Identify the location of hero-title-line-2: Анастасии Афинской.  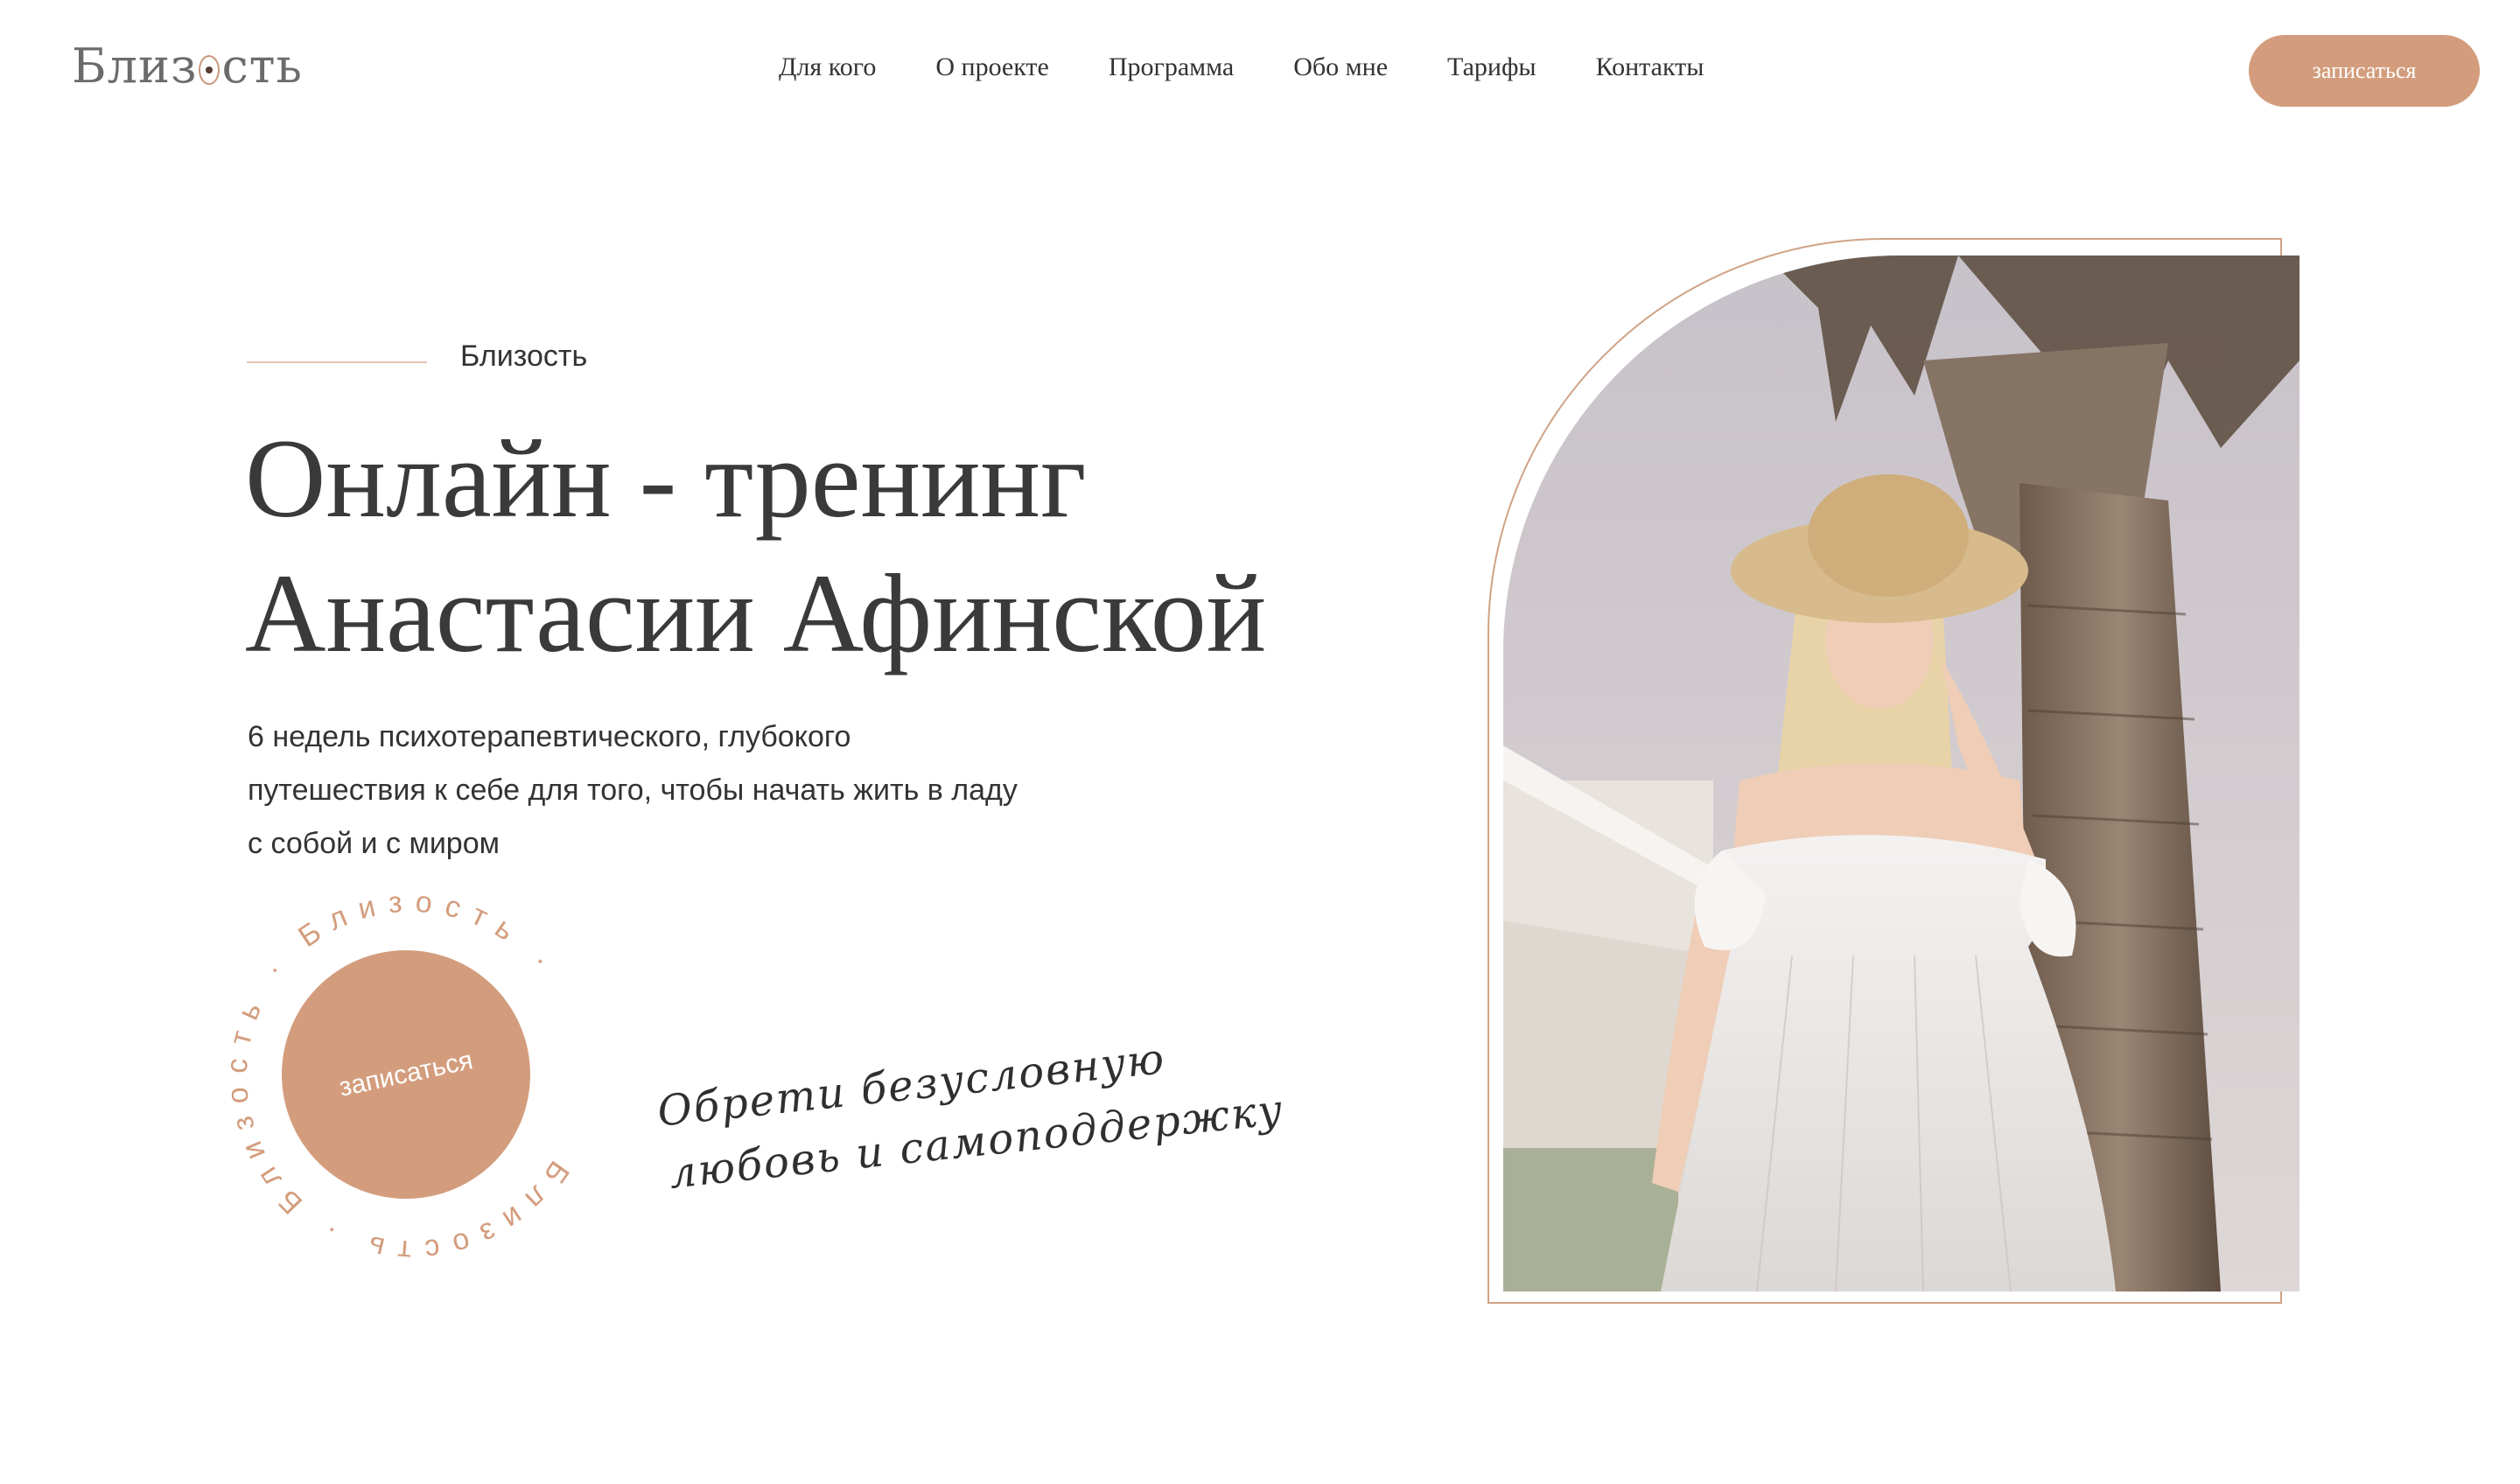
(756, 613).